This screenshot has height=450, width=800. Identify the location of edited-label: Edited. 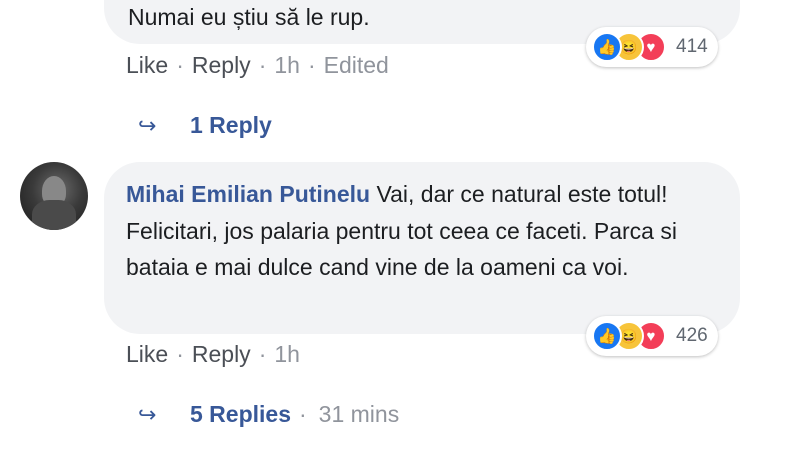
(356, 65).